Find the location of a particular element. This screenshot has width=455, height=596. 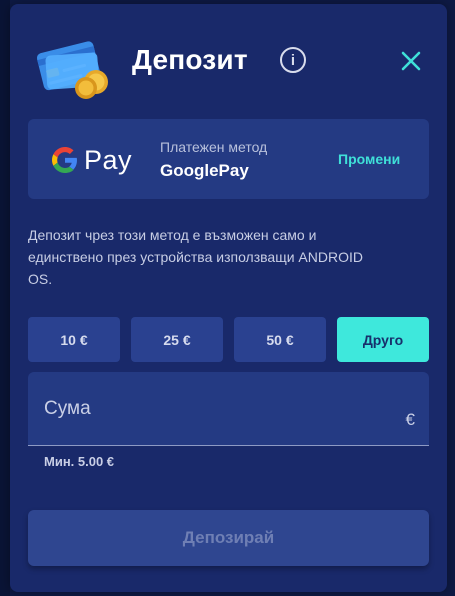

google-g-icon is located at coordinates (64, 160).